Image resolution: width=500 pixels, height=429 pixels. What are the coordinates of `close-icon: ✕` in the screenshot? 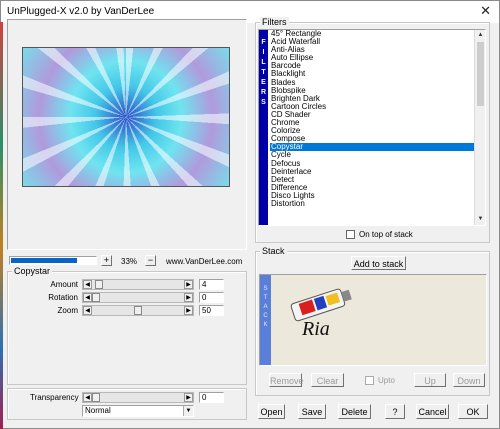 It's located at (485, 11).